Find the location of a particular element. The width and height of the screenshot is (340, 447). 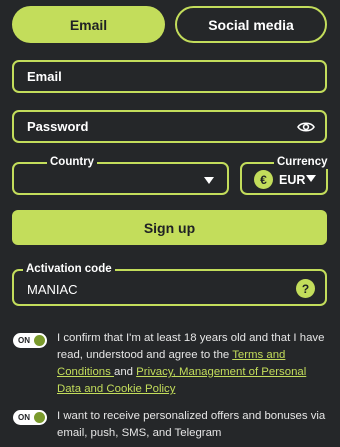

password-placeholder: Password is located at coordinates (58, 126).